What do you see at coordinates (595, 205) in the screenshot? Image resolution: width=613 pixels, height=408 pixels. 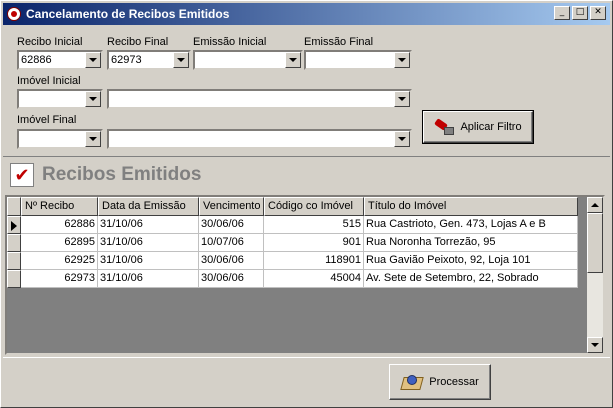 I see `scroll-up-icon` at bounding box center [595, 205].